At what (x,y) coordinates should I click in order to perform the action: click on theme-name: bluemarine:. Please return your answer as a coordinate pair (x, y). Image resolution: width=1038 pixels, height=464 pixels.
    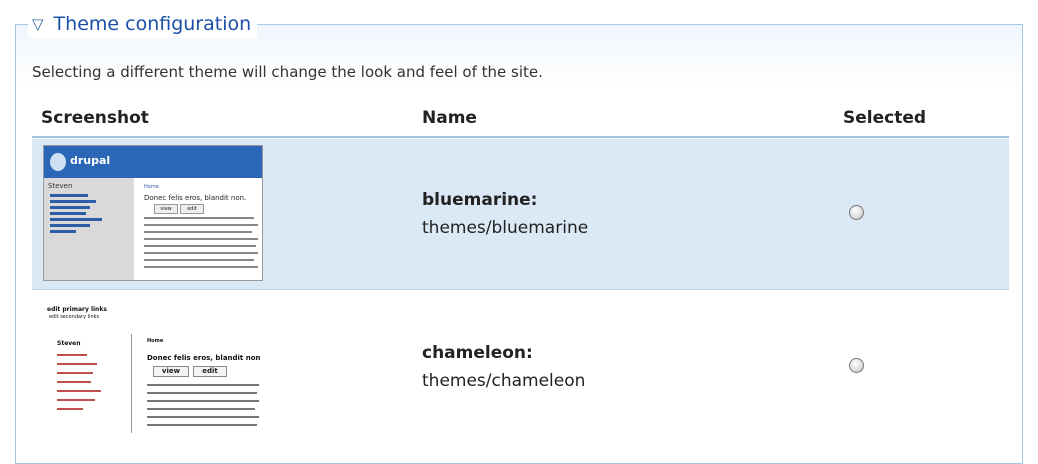
    Looking at the image, I should click on (480, 200).